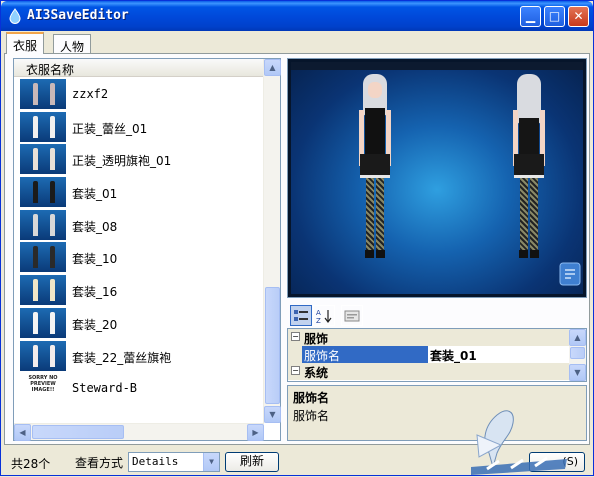 This screenshot has height=477, width=594. Describe the element at coordinates (519, 442) in the screenshot. I see `site-watermark-logo` at that location.